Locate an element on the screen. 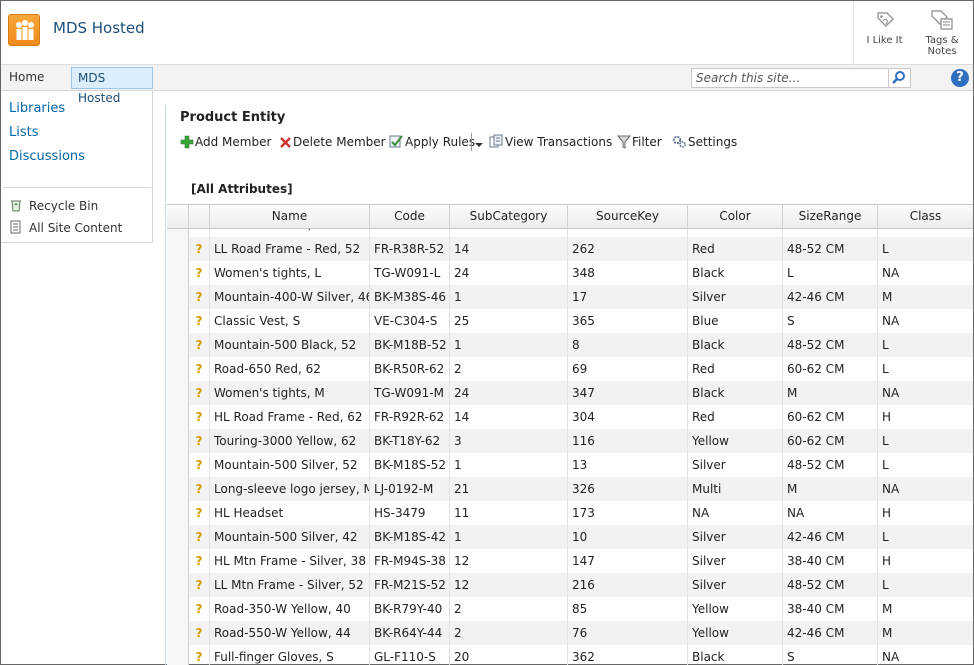 Image resolution: width=974 pixels, height=665 pixels. cell-sourcekey: 304 is located at coordinates (628, 417).